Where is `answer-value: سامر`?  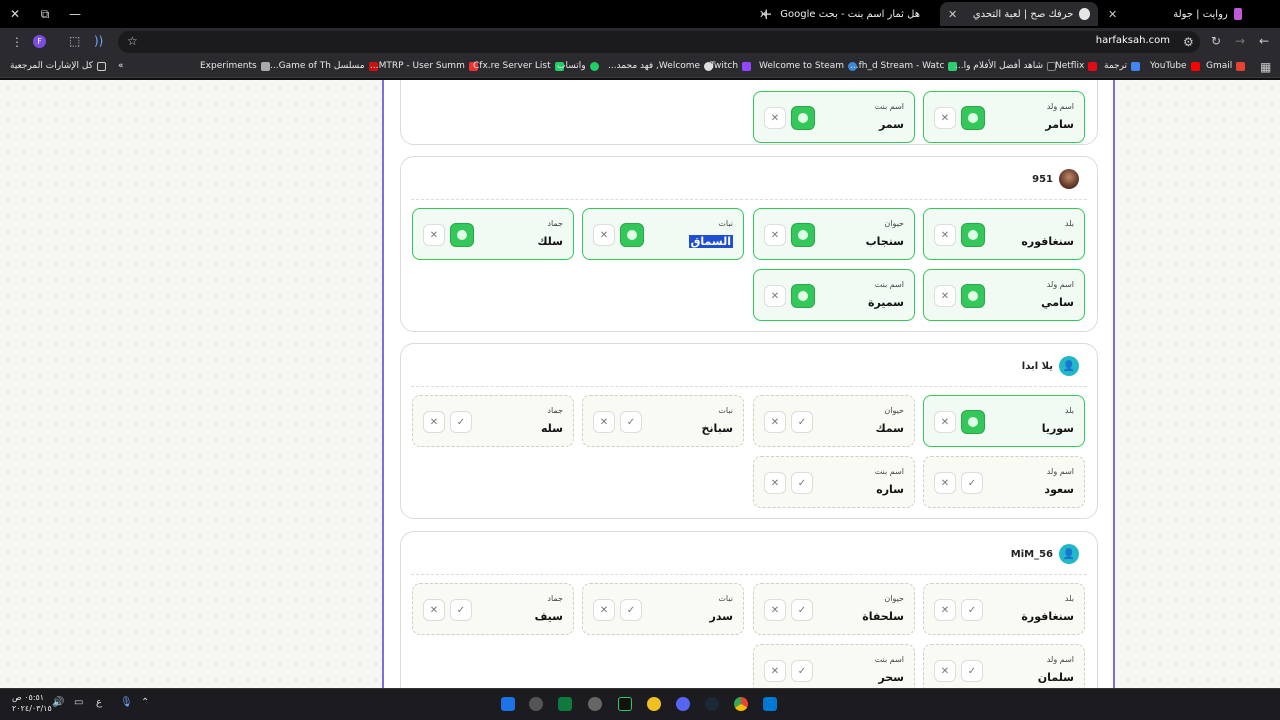
answer-value: سامر is located at coordinates (1059, 124).